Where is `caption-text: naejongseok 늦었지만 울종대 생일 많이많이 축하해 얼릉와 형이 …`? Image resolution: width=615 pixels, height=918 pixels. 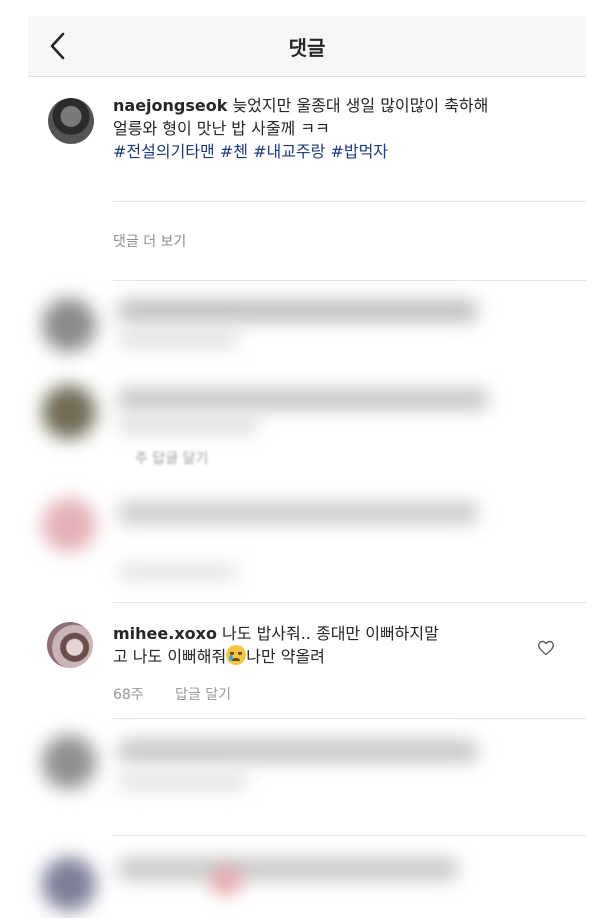 caption-text: naejongseok 늦었지만 울종대 생일 많이많이 축하해 얼릉와 형이 … is located at coordinates (348, 128).